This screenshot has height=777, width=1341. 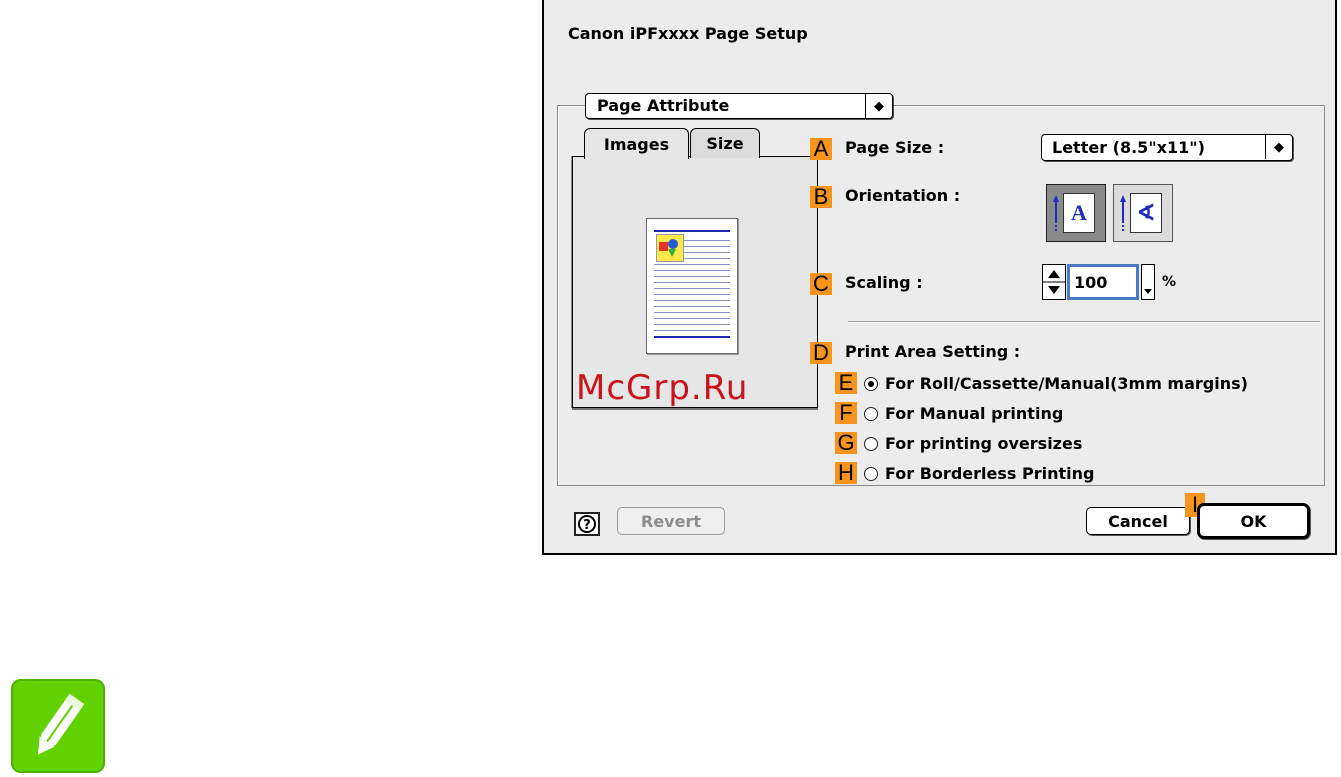 I want to click on tab-size: Size, so click(x=725, y=143).